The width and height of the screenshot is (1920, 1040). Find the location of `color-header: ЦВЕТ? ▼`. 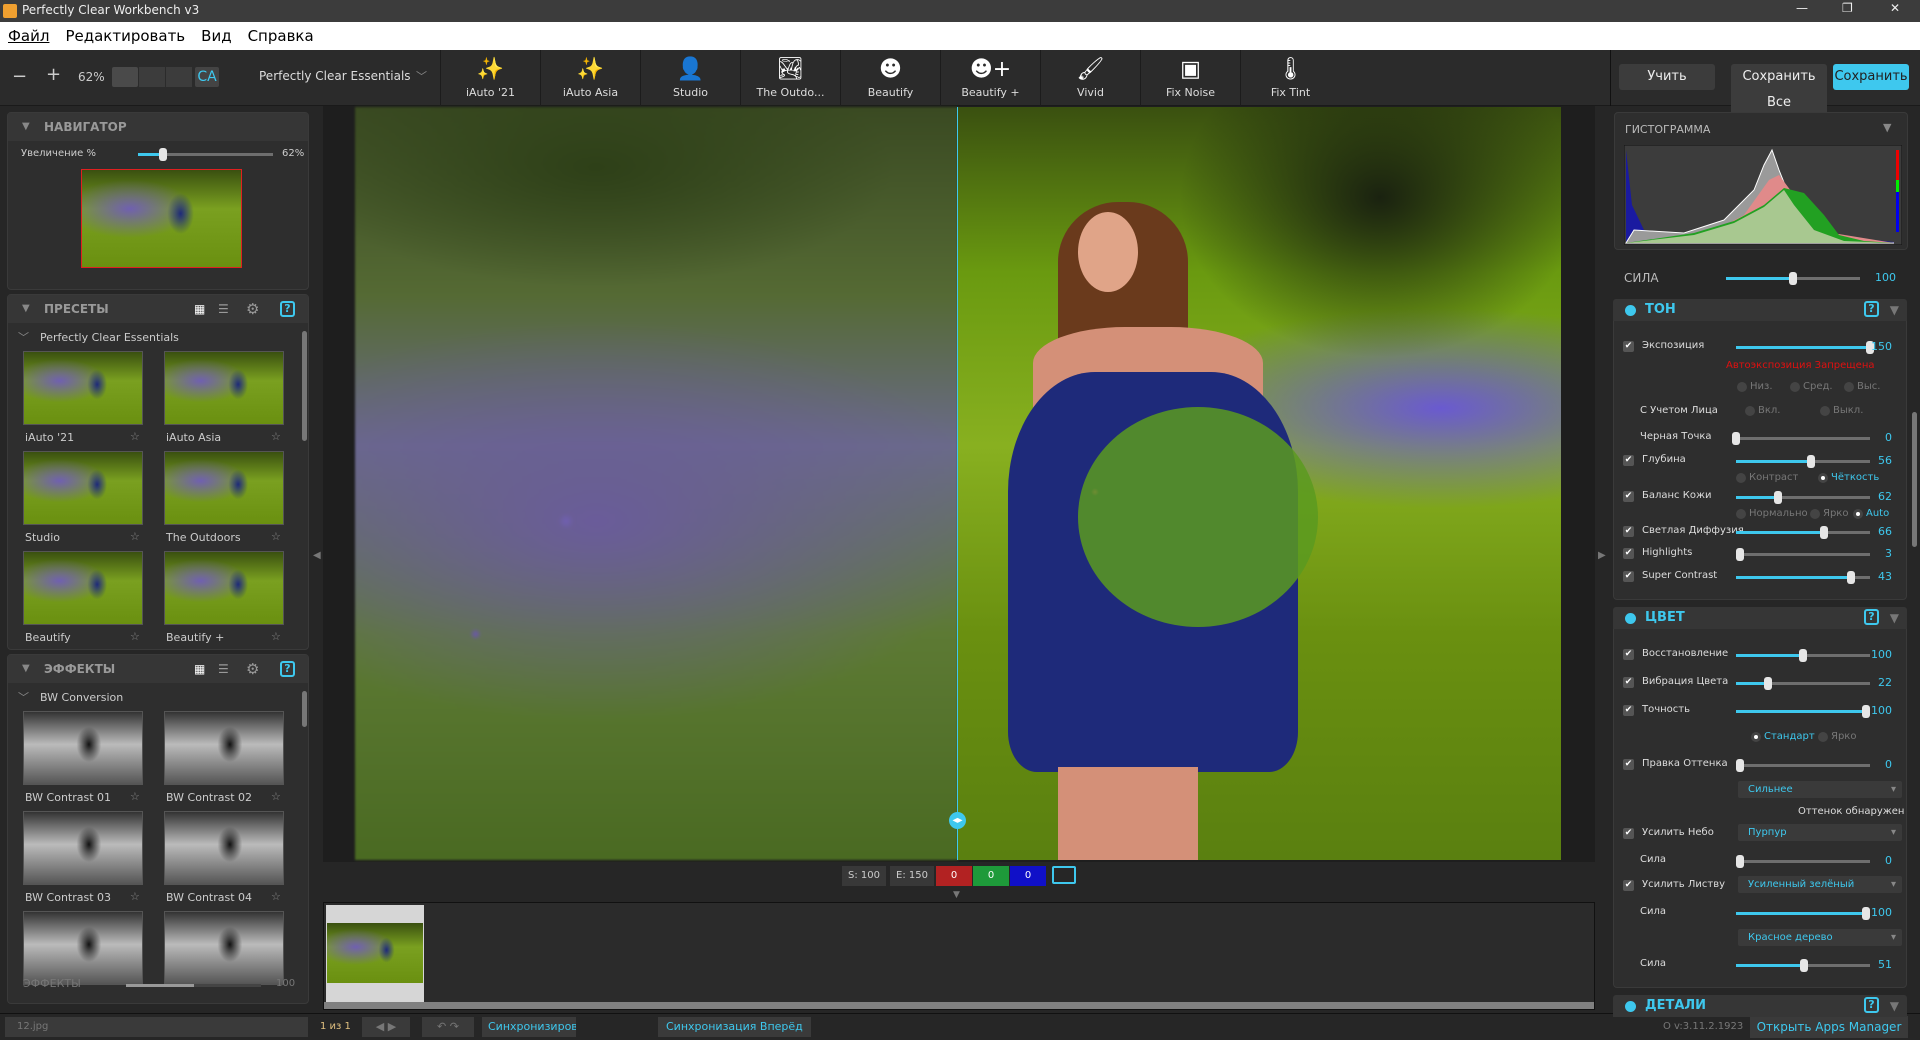

color-header: ЦВЕТ? ▼ is located at coordinates (1760, 618).